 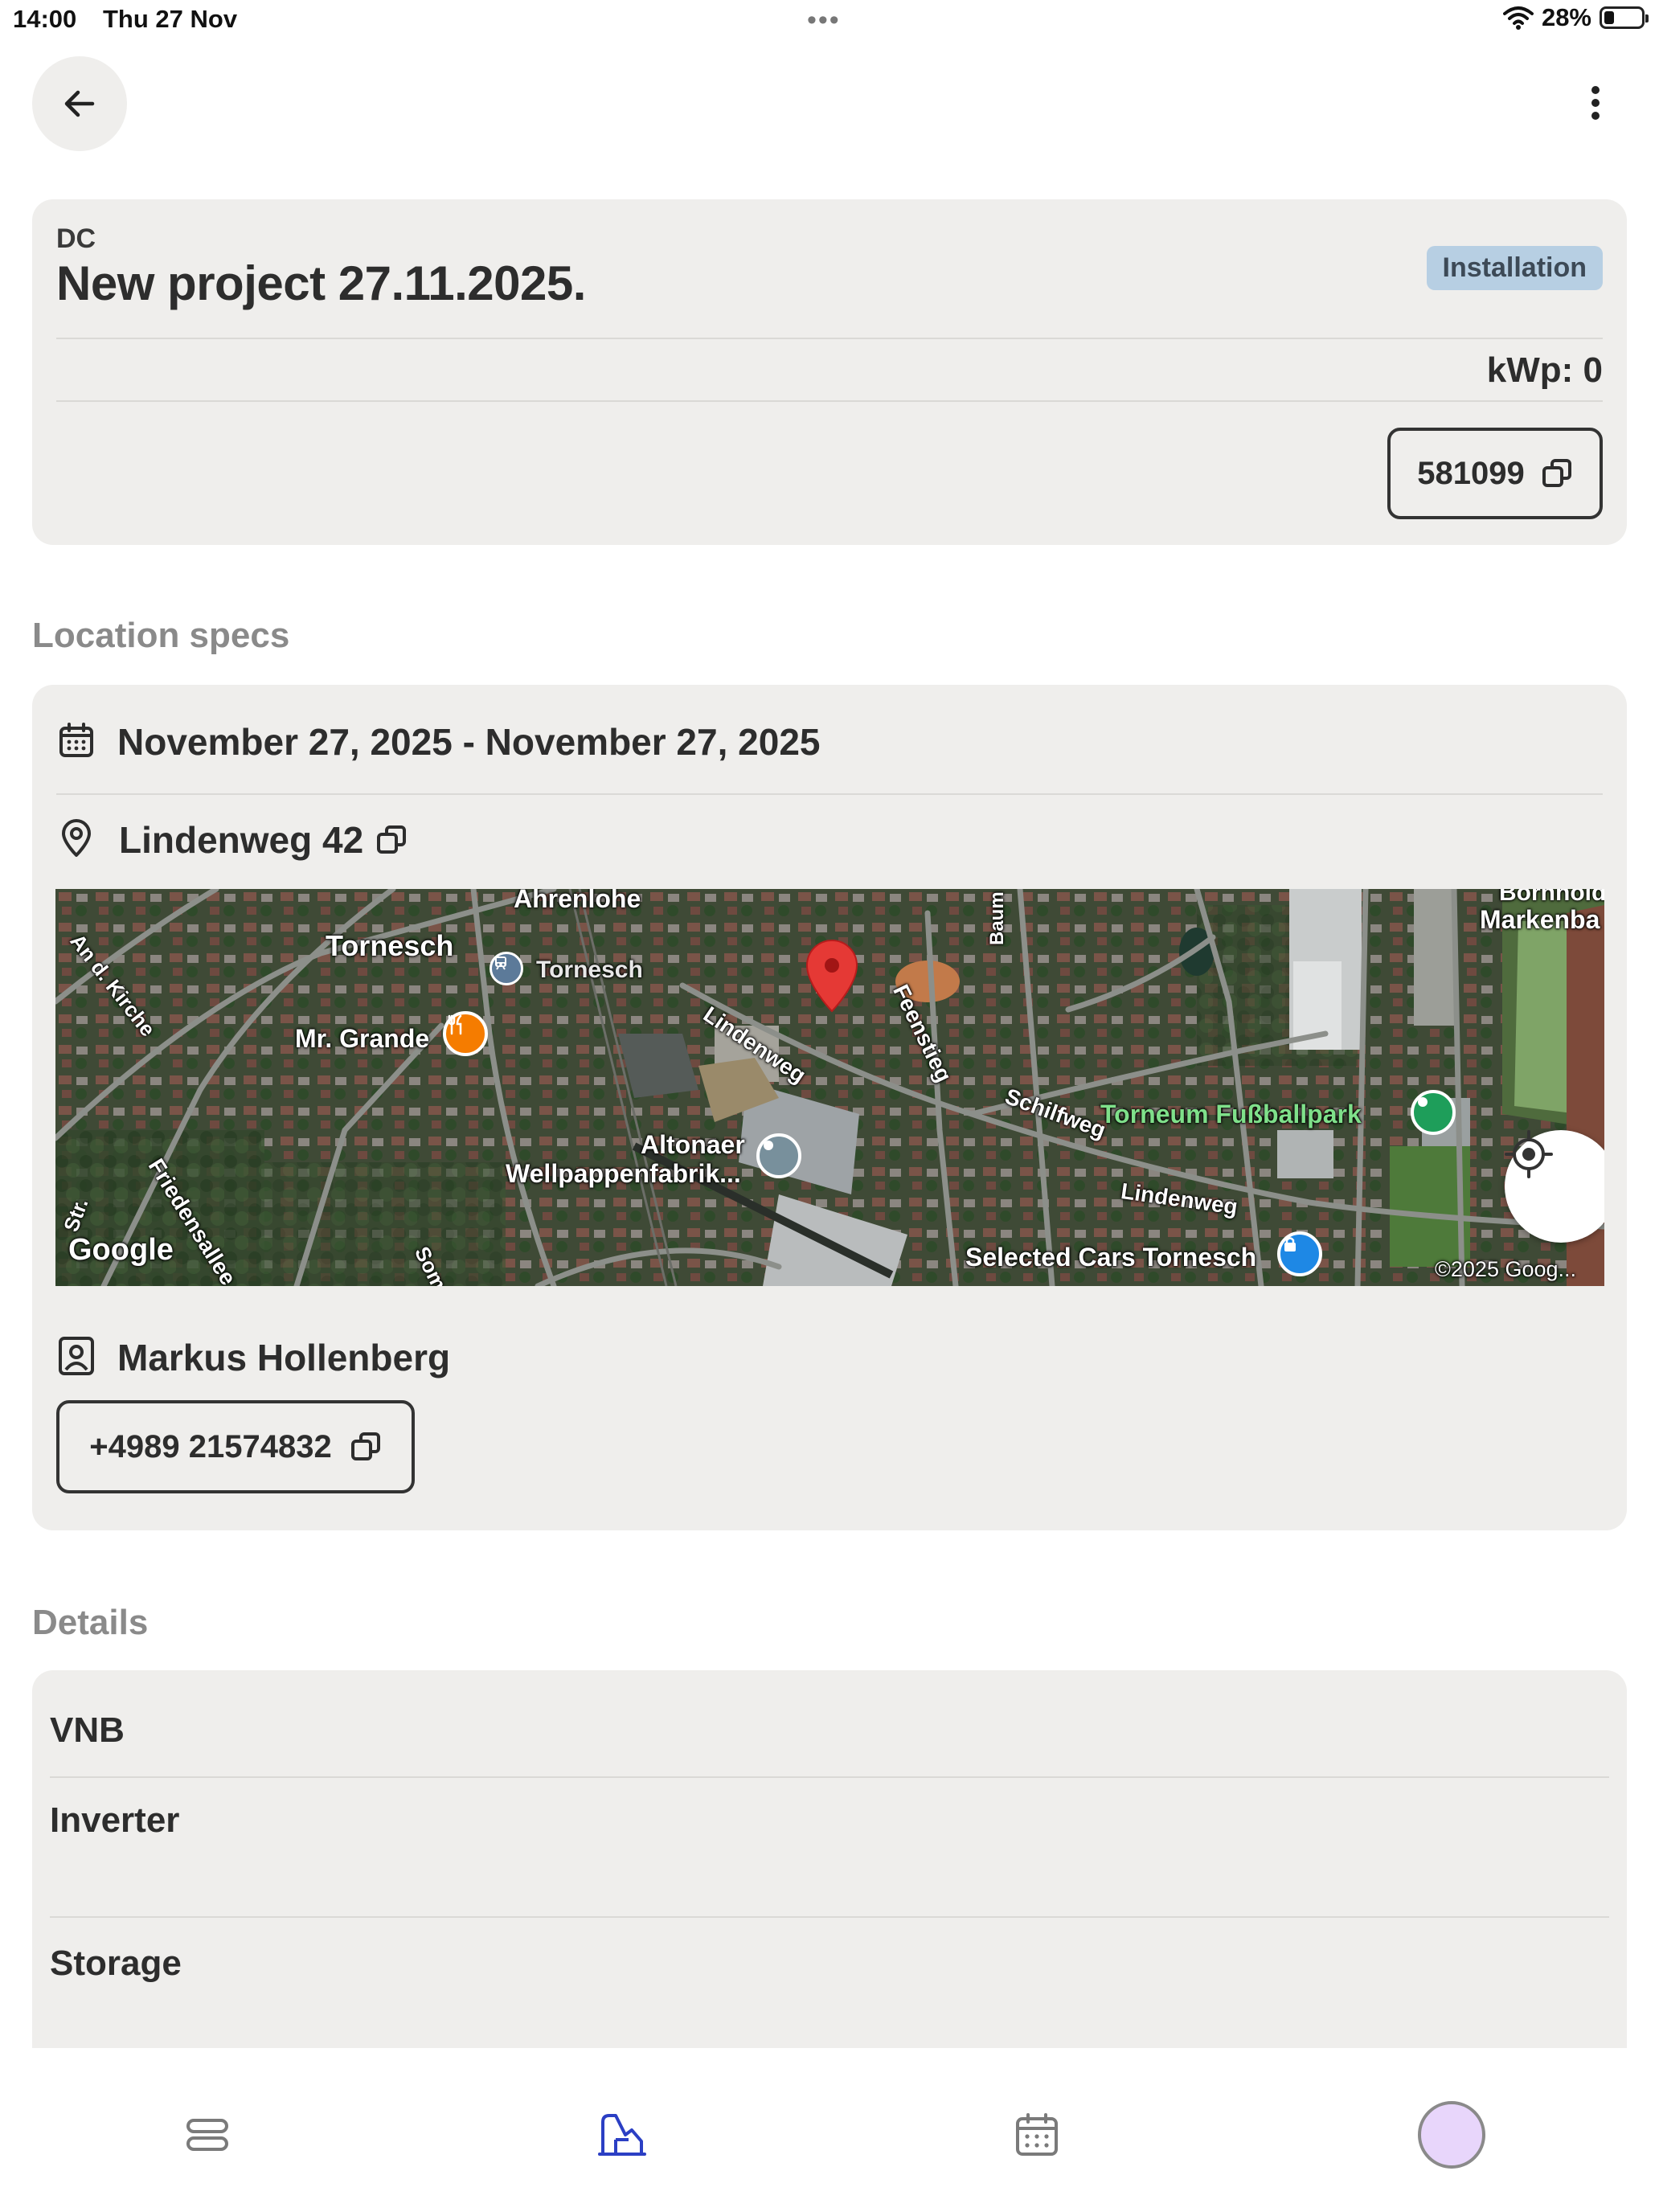 I want to click on list-icon, so click(x=207, y=2135).